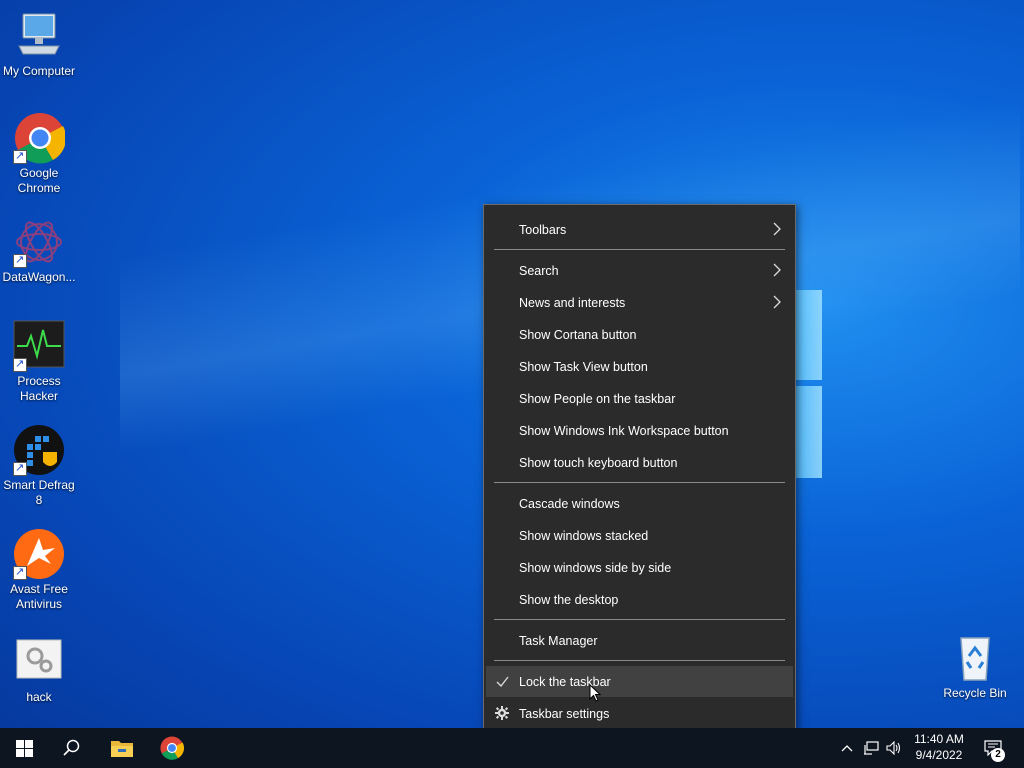  Describe the element at coordinates (39, 596) in the screenshot. I see `desktop-icon-label: Avast Free Antivirus` at that location.